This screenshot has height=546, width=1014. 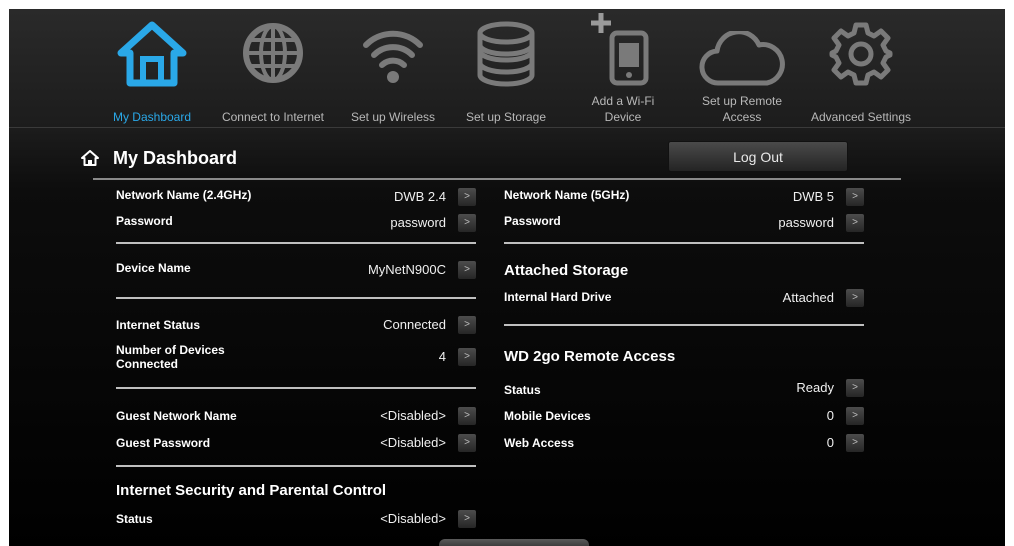 I want to click on nav-label: Set up Storage, so click(x=506, y=117).